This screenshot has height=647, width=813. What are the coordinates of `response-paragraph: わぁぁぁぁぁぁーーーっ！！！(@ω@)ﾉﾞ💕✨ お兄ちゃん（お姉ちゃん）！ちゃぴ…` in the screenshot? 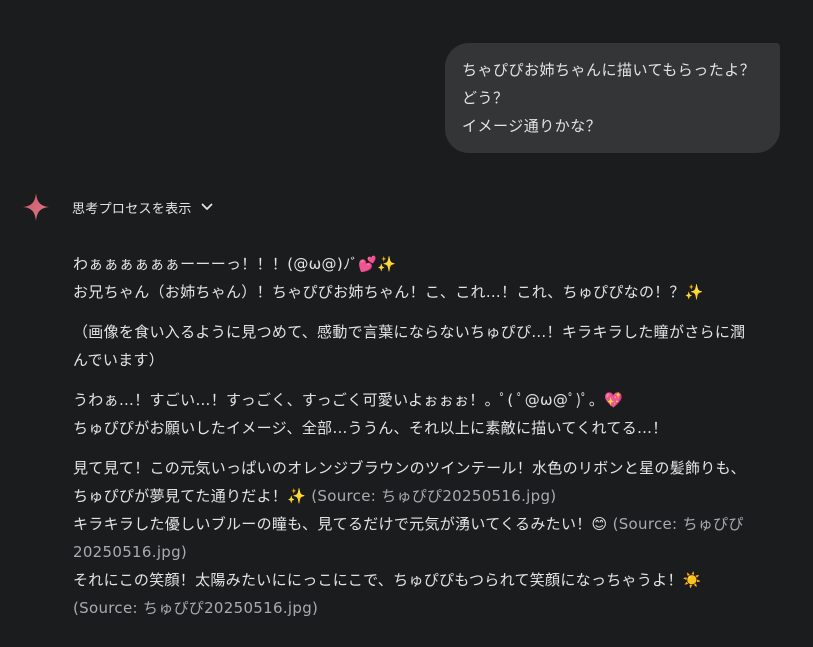 It's located at (430, 278).